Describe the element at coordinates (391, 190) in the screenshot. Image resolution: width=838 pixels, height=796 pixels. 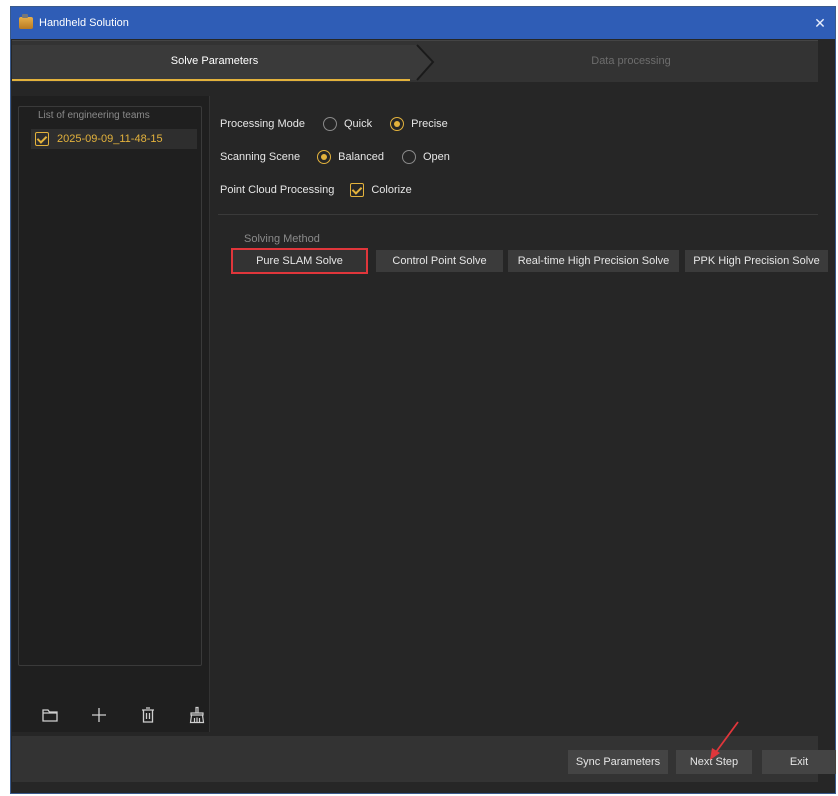
I see `colorize-label: Colorize` at that location.